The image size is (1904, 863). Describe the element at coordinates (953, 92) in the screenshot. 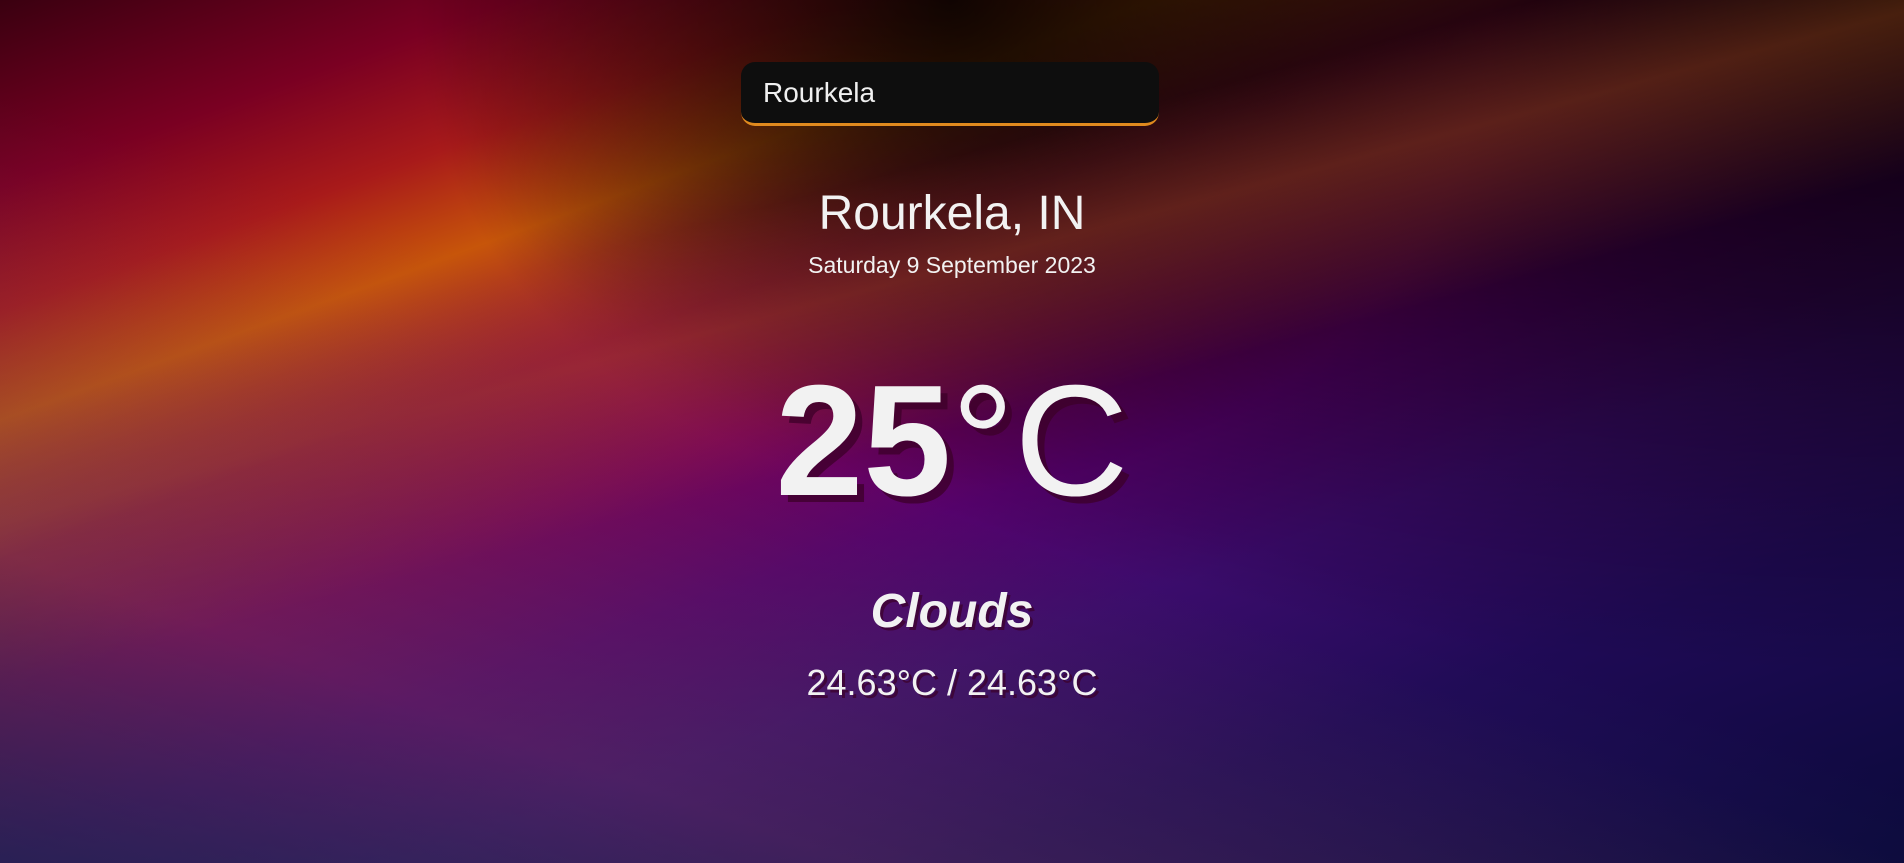

I see `search-input` at that location.